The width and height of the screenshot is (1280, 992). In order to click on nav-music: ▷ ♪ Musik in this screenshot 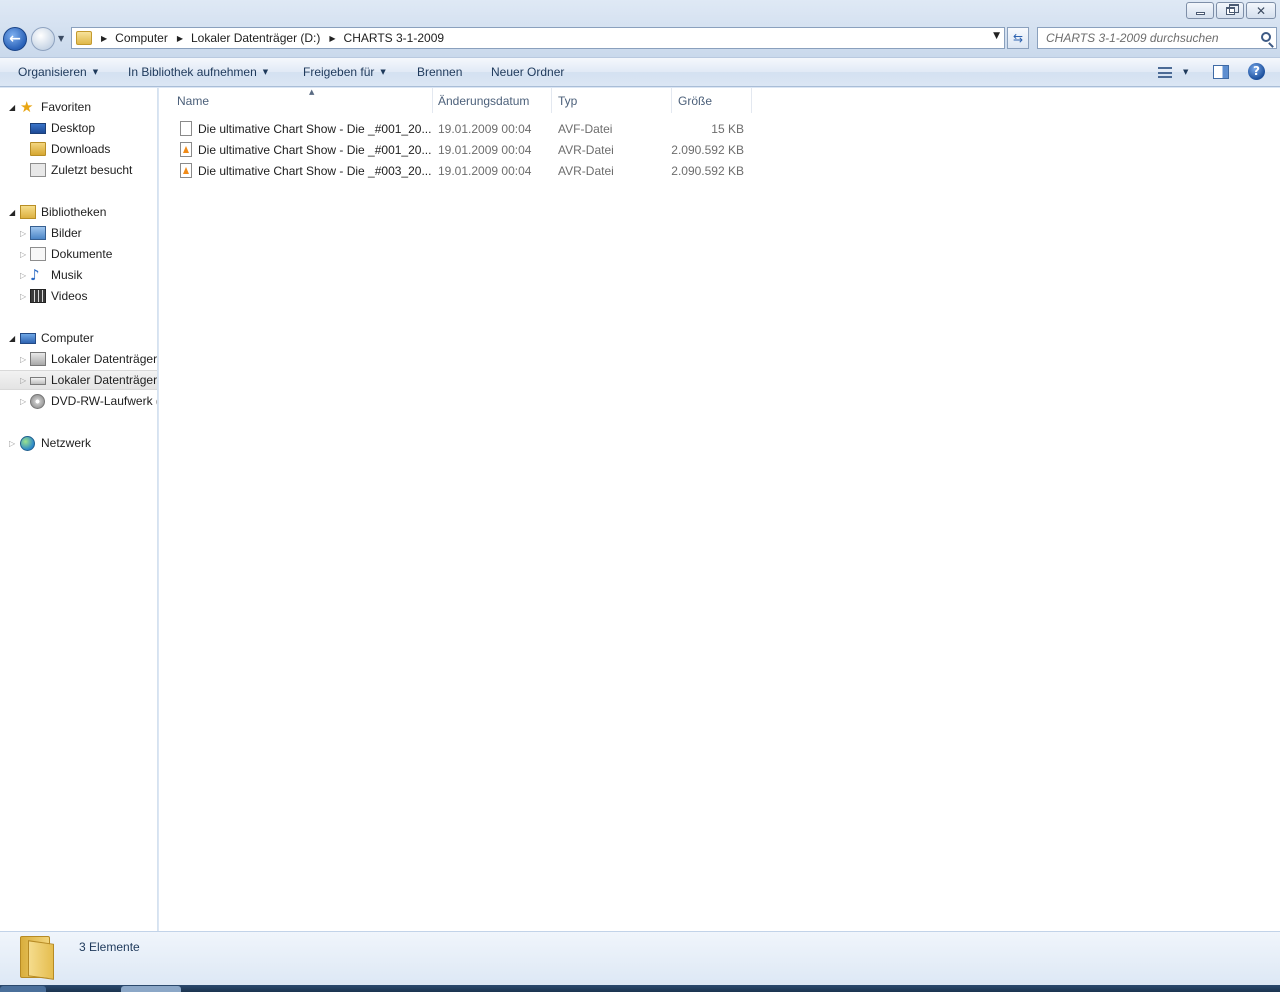, I will do `click(78, 275)`.